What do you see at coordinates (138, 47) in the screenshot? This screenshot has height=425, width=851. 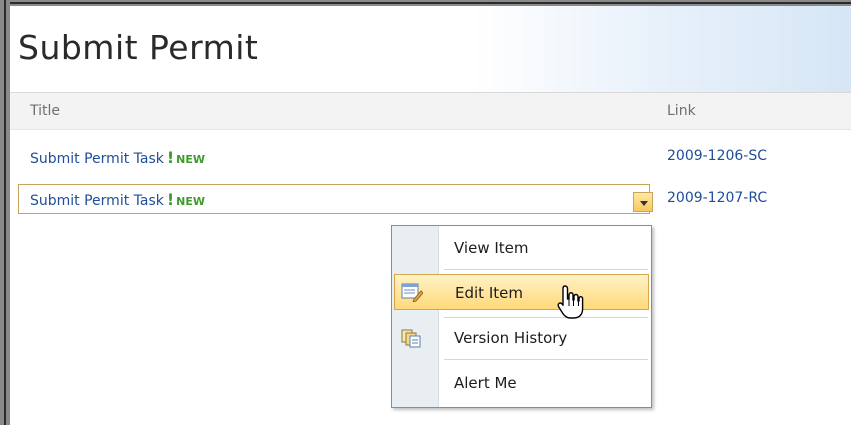 I see `page-title: Submit Permit` at bounding box center [138, 47].